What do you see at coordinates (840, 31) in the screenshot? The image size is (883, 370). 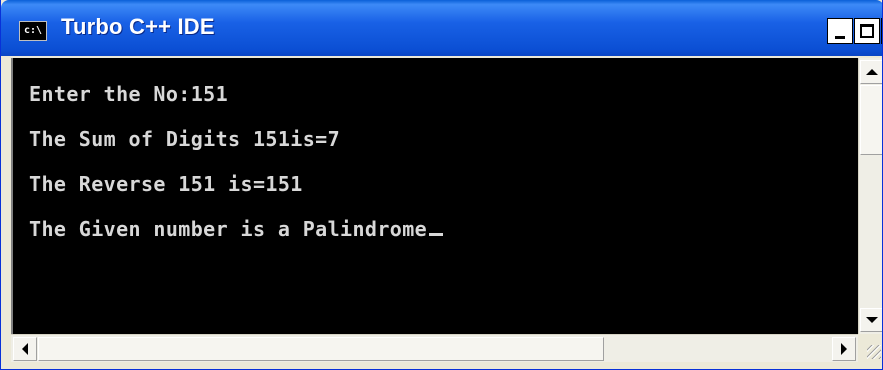 I see `minimize-button` at bounding box center [840, 31].